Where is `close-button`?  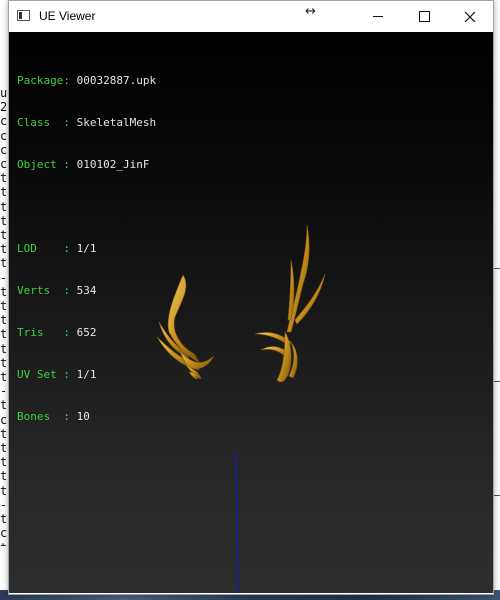 close-button is located at coordinates (470, 16).